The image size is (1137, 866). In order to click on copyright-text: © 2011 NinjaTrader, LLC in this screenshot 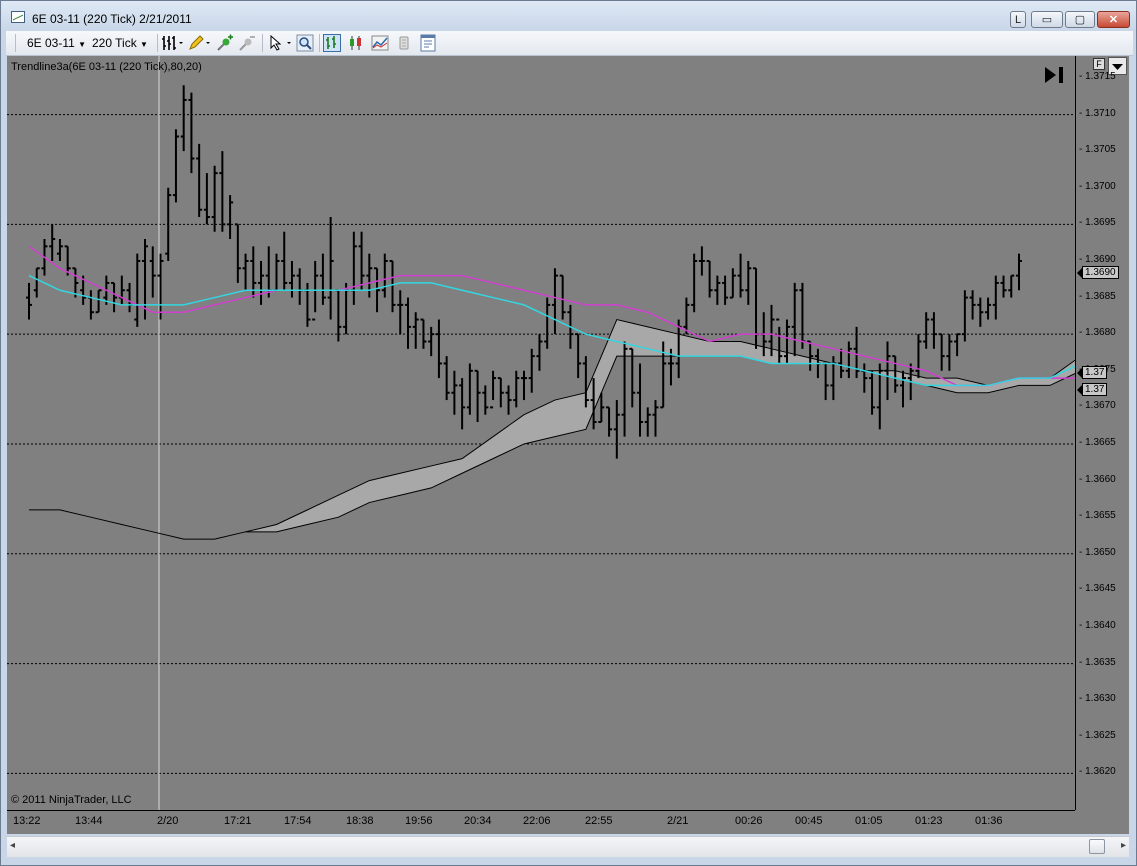, I will do `click(71, 800)`.